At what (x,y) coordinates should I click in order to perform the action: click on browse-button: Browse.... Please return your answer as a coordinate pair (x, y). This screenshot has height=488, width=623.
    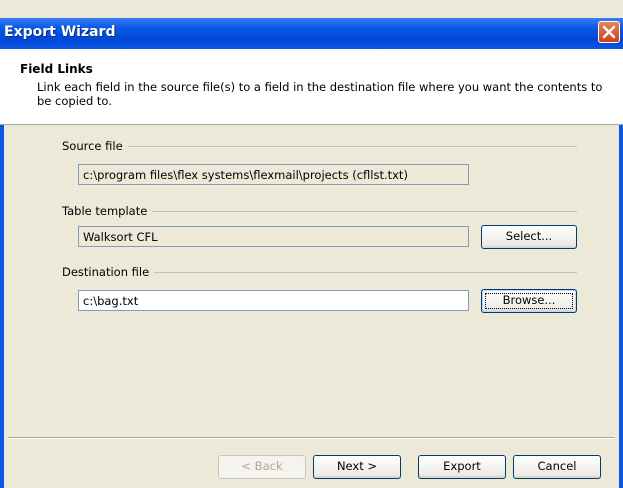
    Looking at the image, I should click on (529, 301).